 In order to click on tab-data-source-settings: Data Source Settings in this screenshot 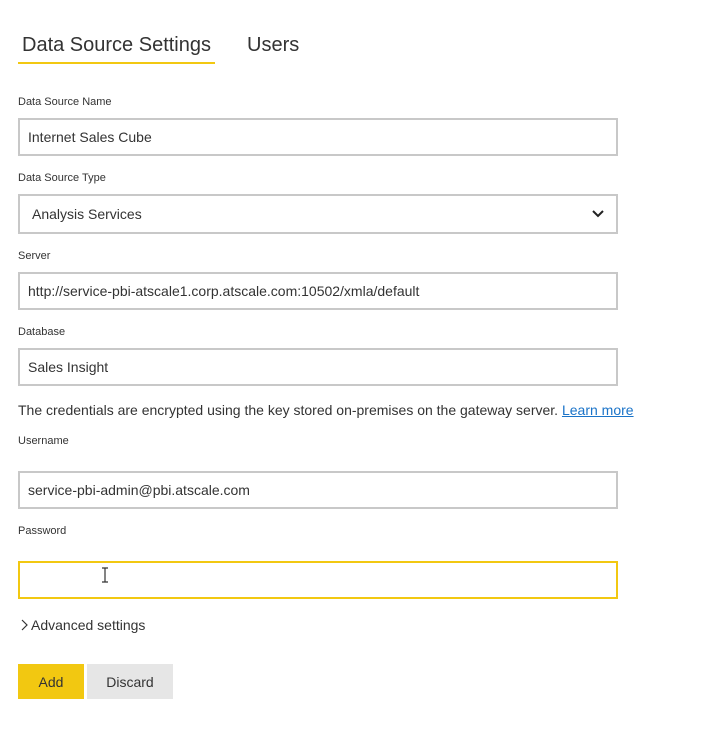, I will do `click(116, 47)`.